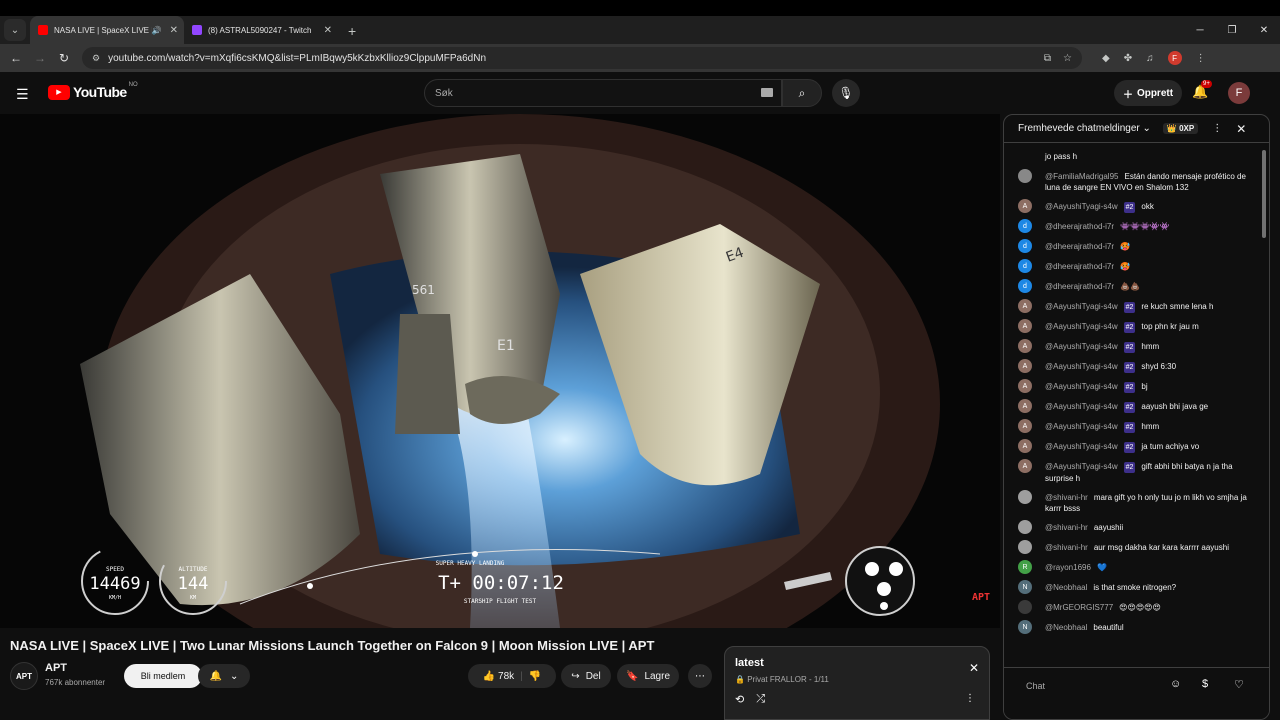  Describe the element at coordinates (749, 663) in the screenshot. I see `playlist-title: latest` at that location.